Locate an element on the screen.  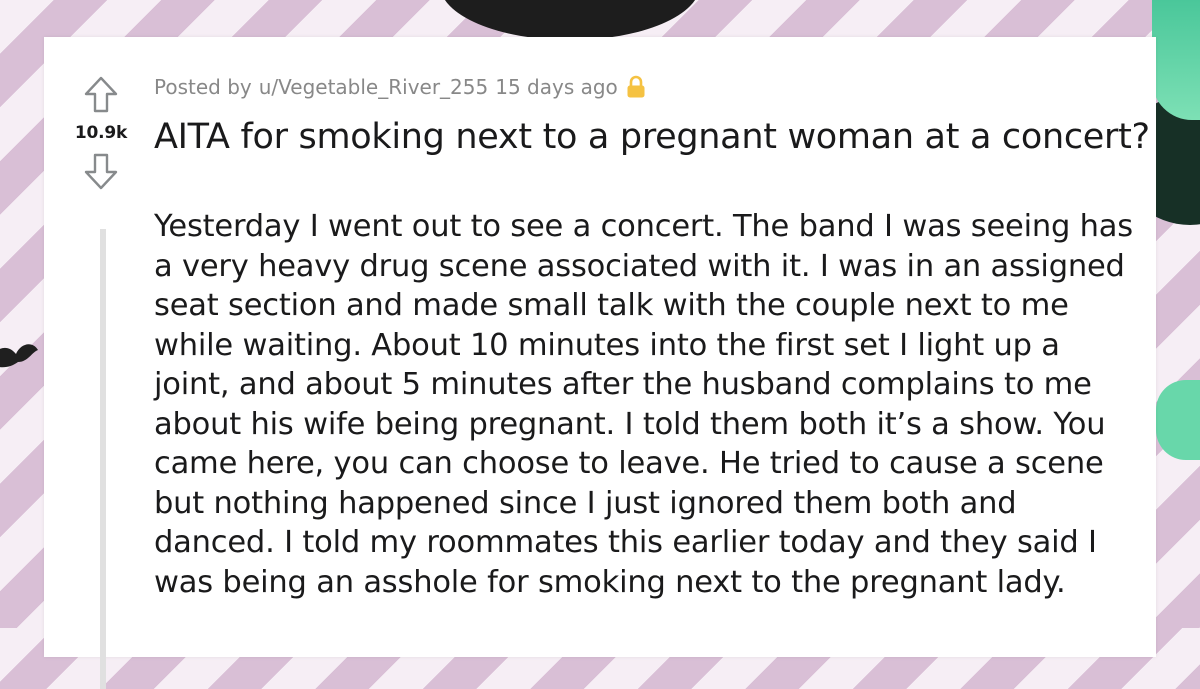
thread-line is located at coordinates (103, 459).